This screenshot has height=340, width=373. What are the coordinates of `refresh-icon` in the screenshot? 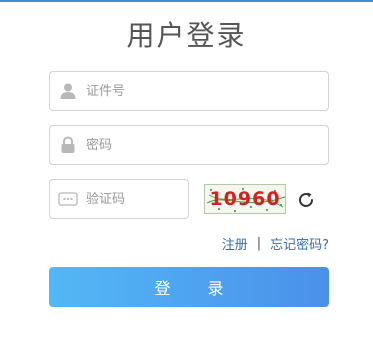 It's located at (306, 200).